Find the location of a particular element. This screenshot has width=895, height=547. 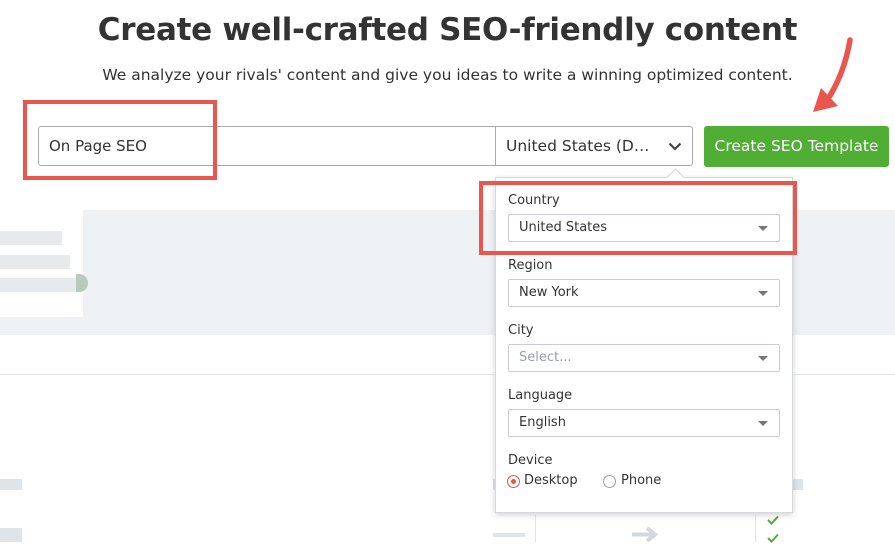

device-phone-label: Phone is located at coordinates (641, 480).